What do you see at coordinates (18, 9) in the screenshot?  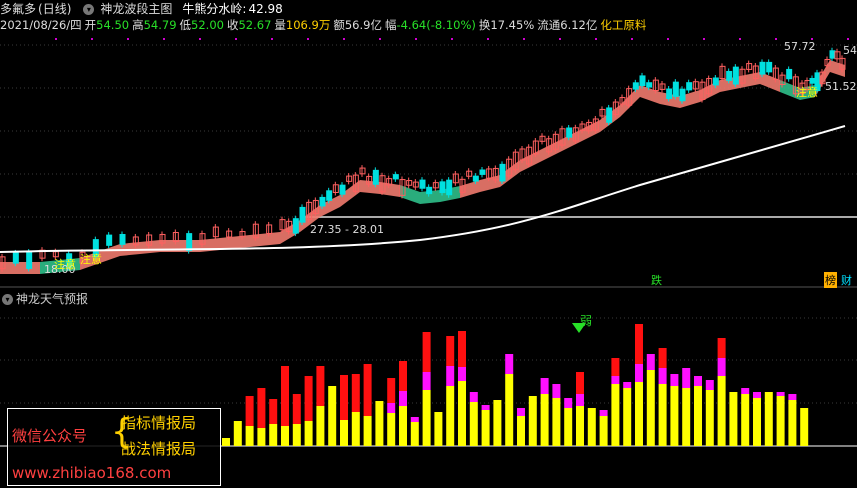 I see `stock-name: 多氟多` at bounding box center [18, 9].